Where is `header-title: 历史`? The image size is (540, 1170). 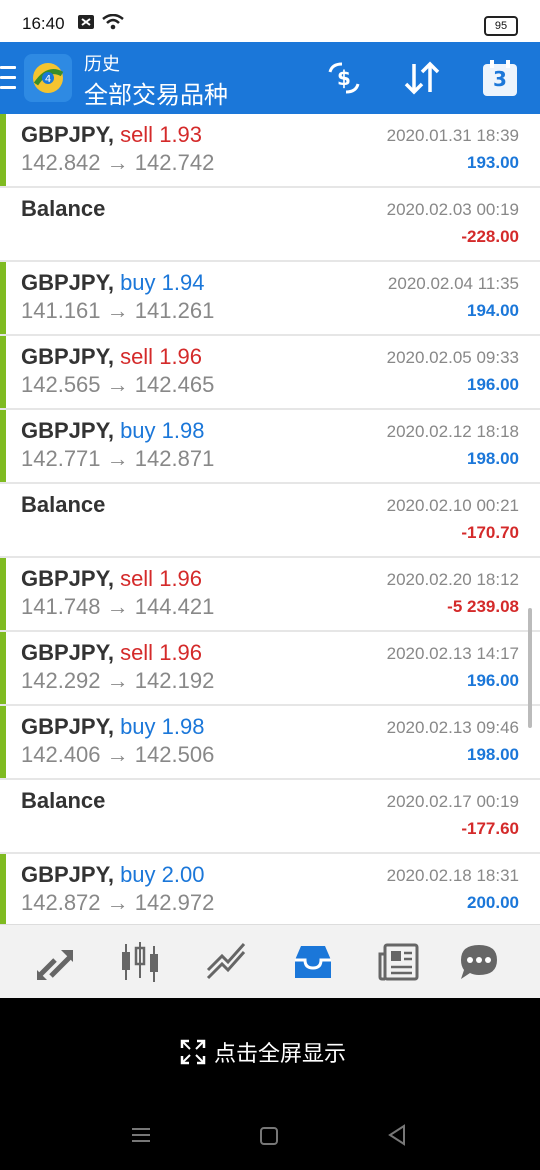
header-title: 历史 is located at coordinates (102, 64).